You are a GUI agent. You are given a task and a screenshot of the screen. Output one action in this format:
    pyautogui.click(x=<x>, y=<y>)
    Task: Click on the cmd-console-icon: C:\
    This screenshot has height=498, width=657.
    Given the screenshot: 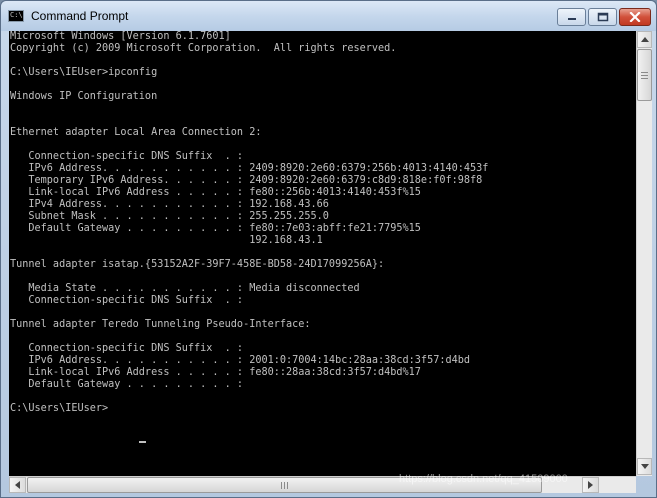 What is the action you would take?
    pyautogui.click(x=16, y=16)
    